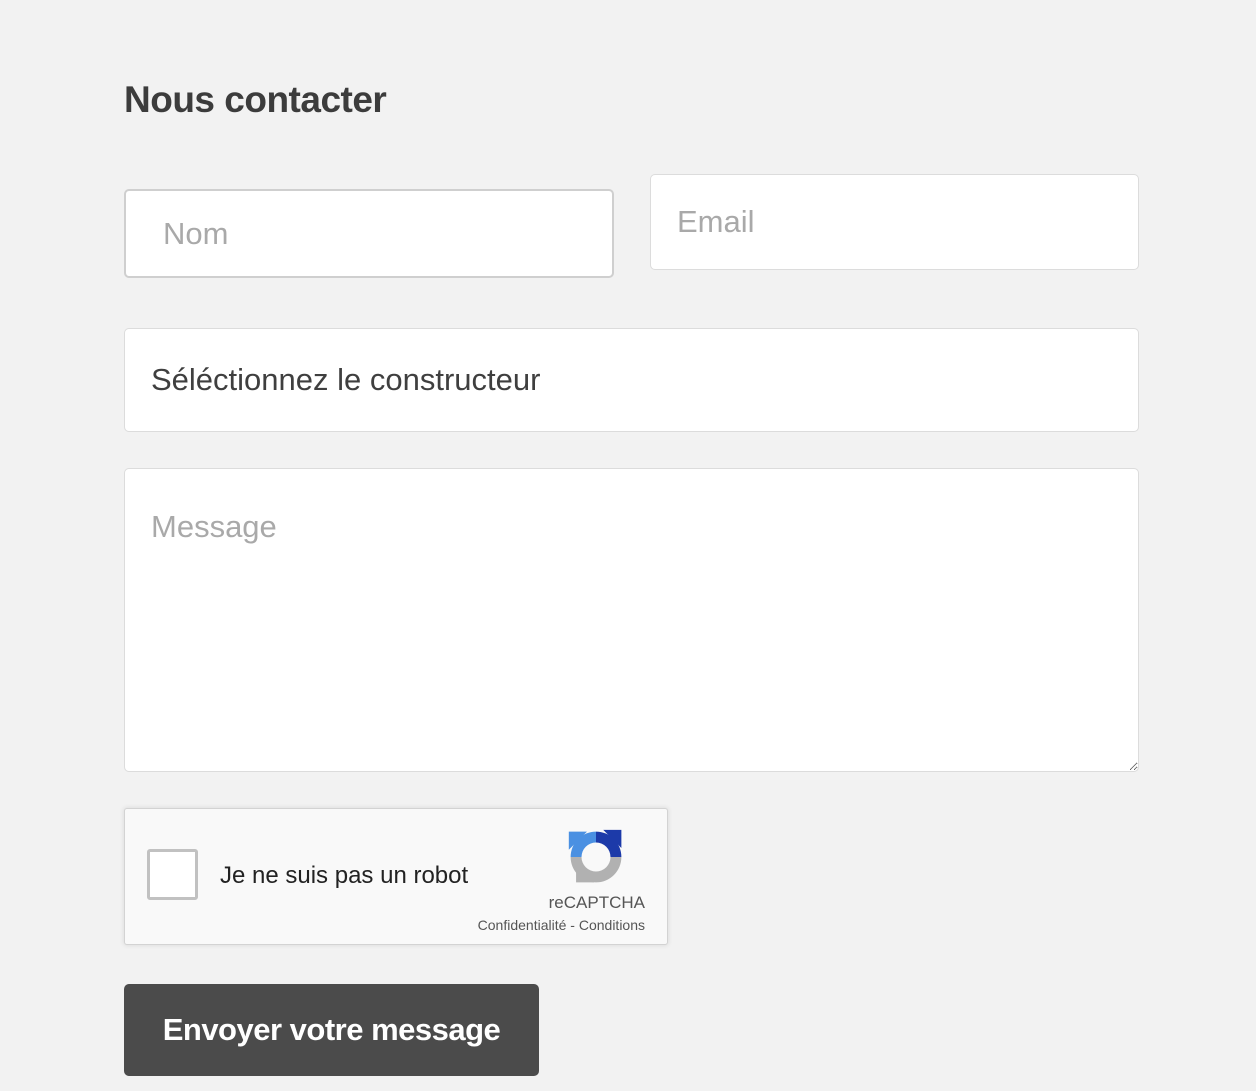 This screenshot has width=1256, height=1091. What do you see at coordinates (346, 379) in the screenshot?
I see `manufacturer-select-value: Séléctionnez le constructeur` at bounding box center [346, 379].